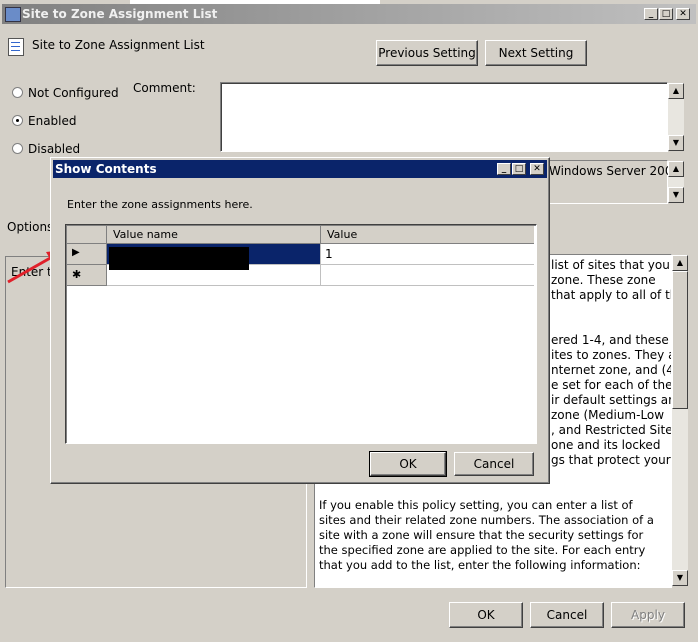 This screenshot has width=698, height=642. What do you see at coordinates (610, 265) in the screenshot?
I see `help-line: list of sites that you` at bounding box center [610, 265].